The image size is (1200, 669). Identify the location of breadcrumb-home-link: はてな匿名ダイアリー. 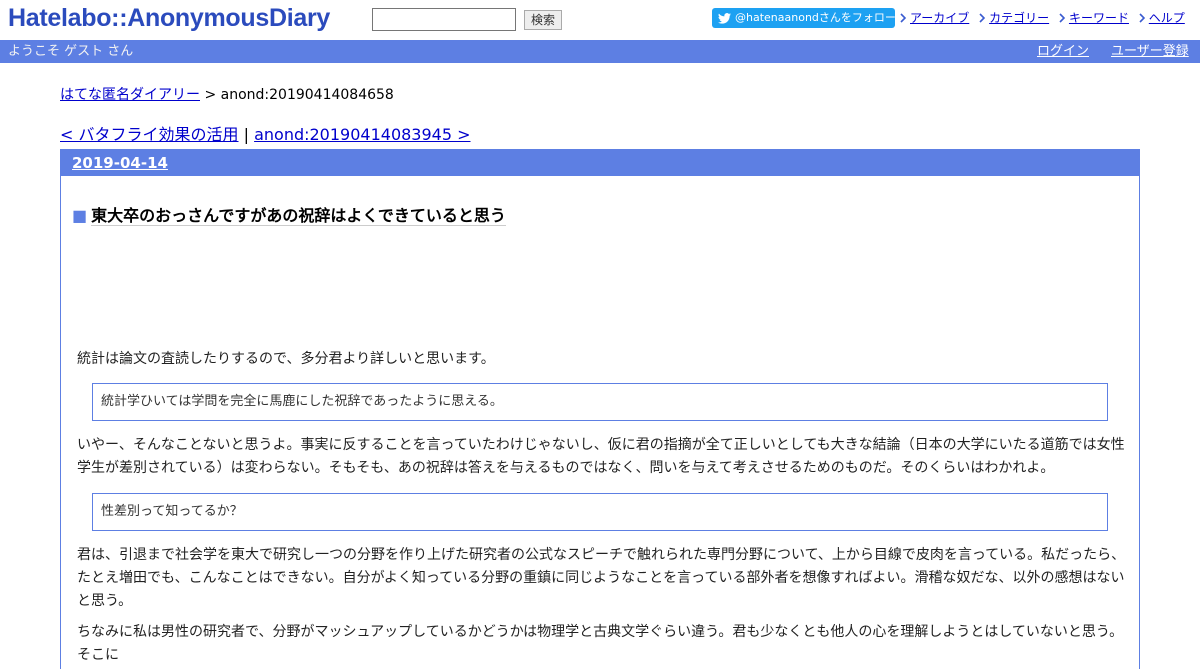
(130, 95).